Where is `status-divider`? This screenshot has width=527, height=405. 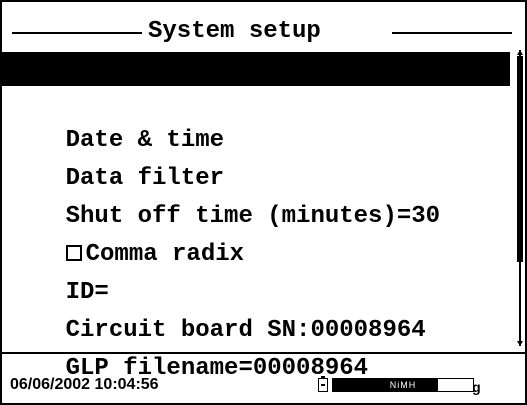 status-divider is located at coordinates (263, 353).